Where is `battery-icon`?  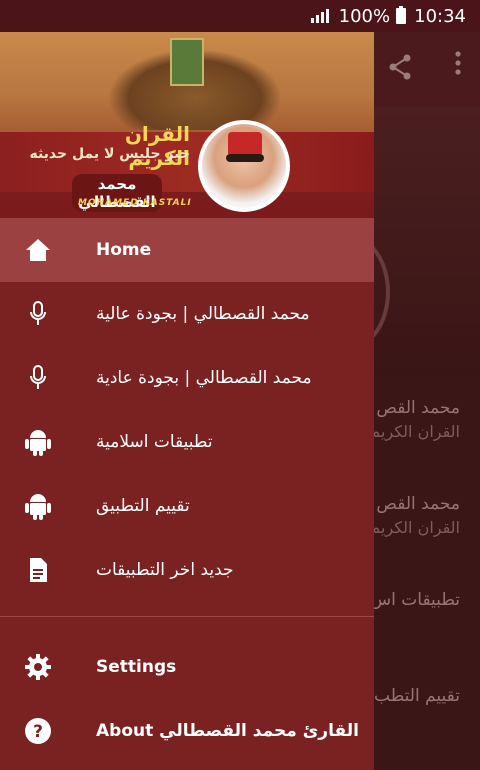
battery-icon is located at coordinates (401, 15).